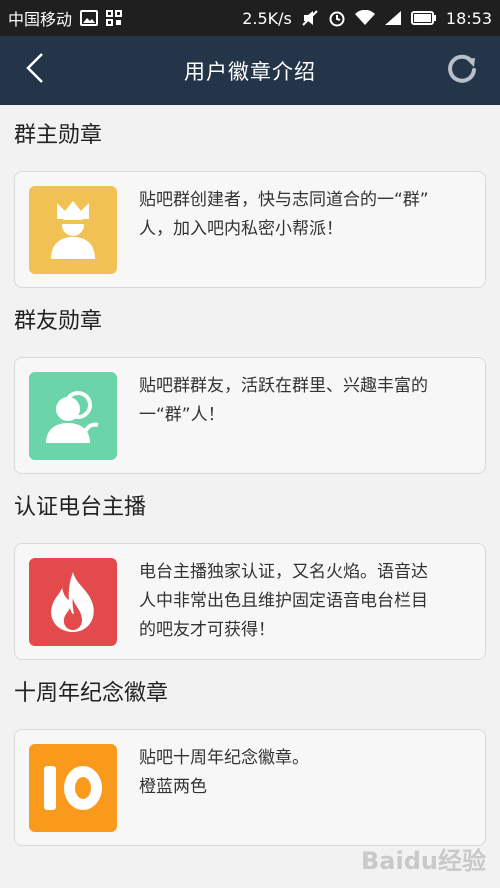  Describe the element at coordinates (73, 230) in the screenshot. I see `crown-person-icon` at that location.